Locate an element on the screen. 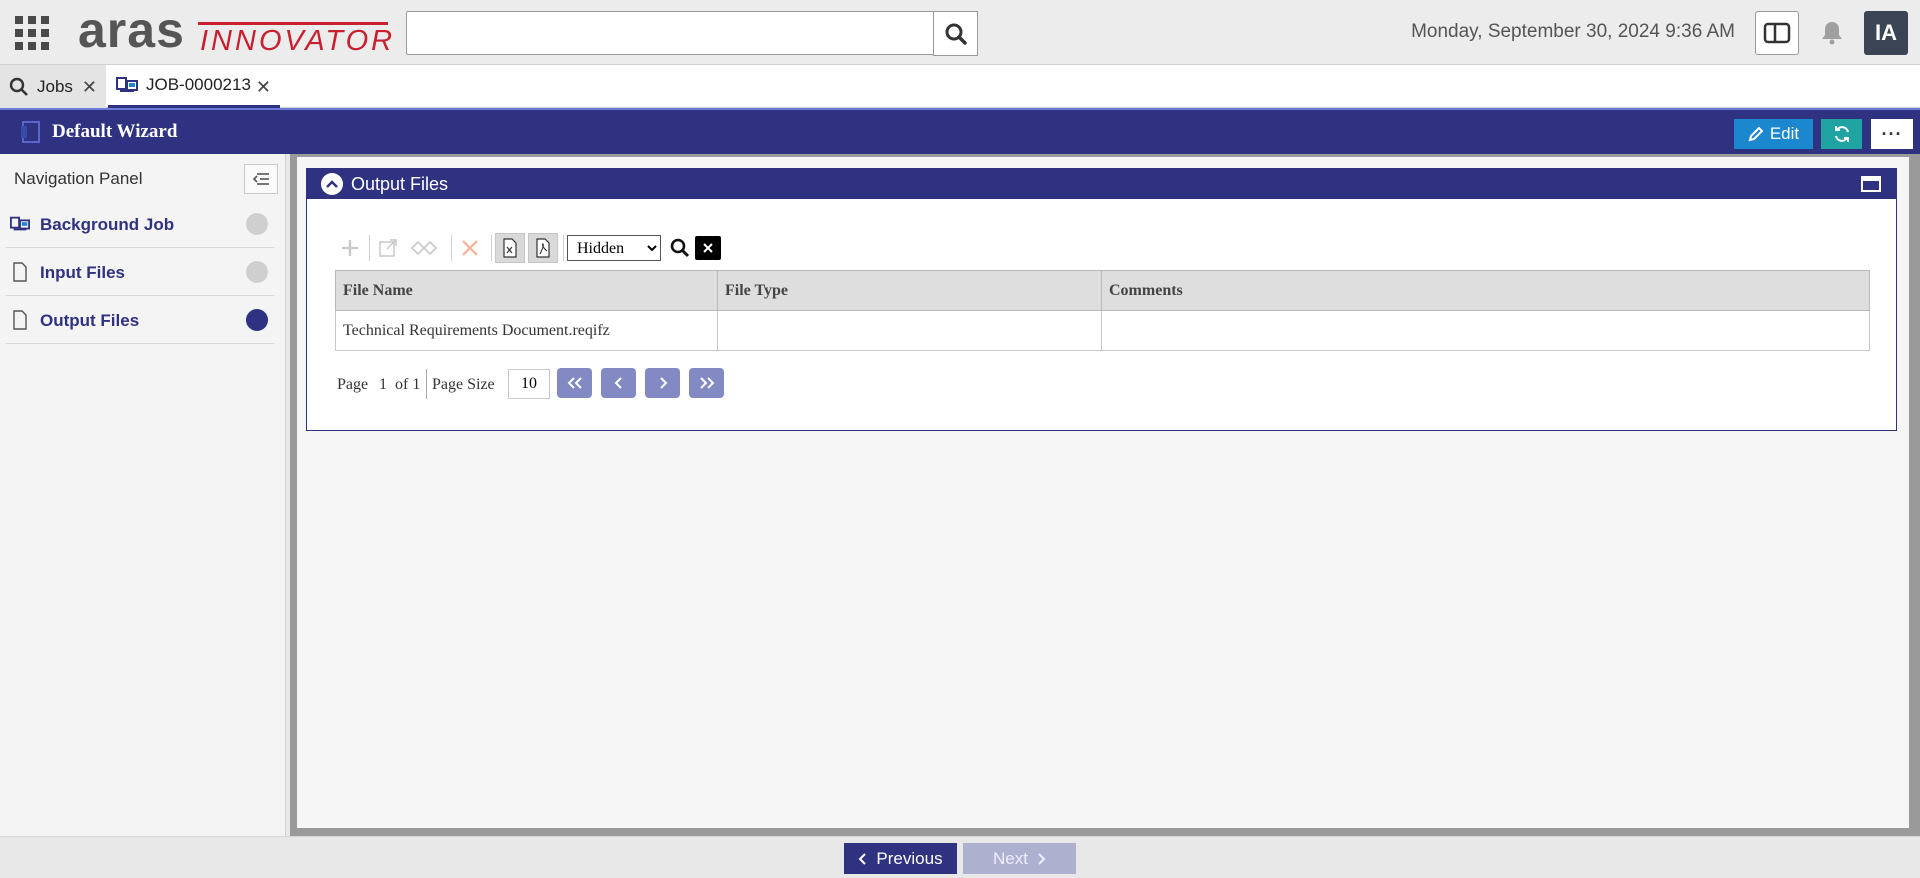  table-row: Technical Requirements Document.reqifz is located at coordinates (1102, 330).